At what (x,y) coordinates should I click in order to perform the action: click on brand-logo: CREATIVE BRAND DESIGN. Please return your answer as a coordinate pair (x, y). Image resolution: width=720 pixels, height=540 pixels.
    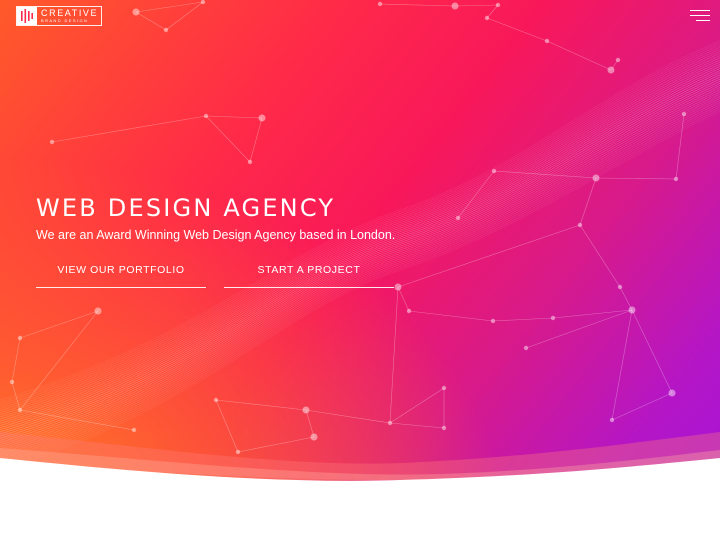
    Looking at the image, I should click on (59, 16).